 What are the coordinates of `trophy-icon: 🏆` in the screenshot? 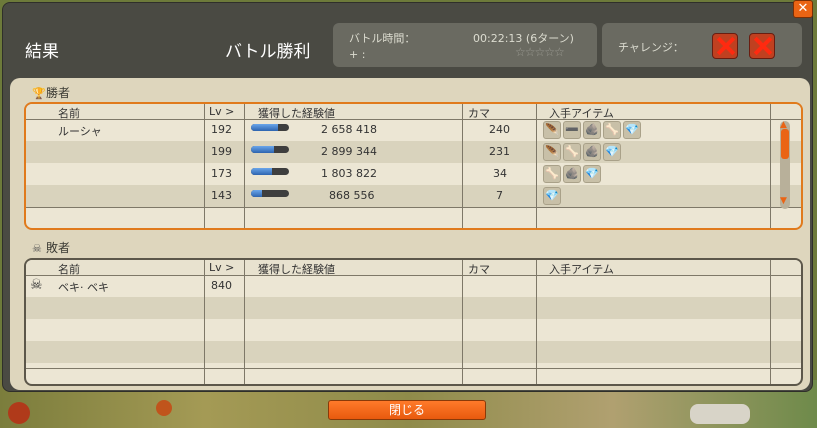 It's located at (39, 93).